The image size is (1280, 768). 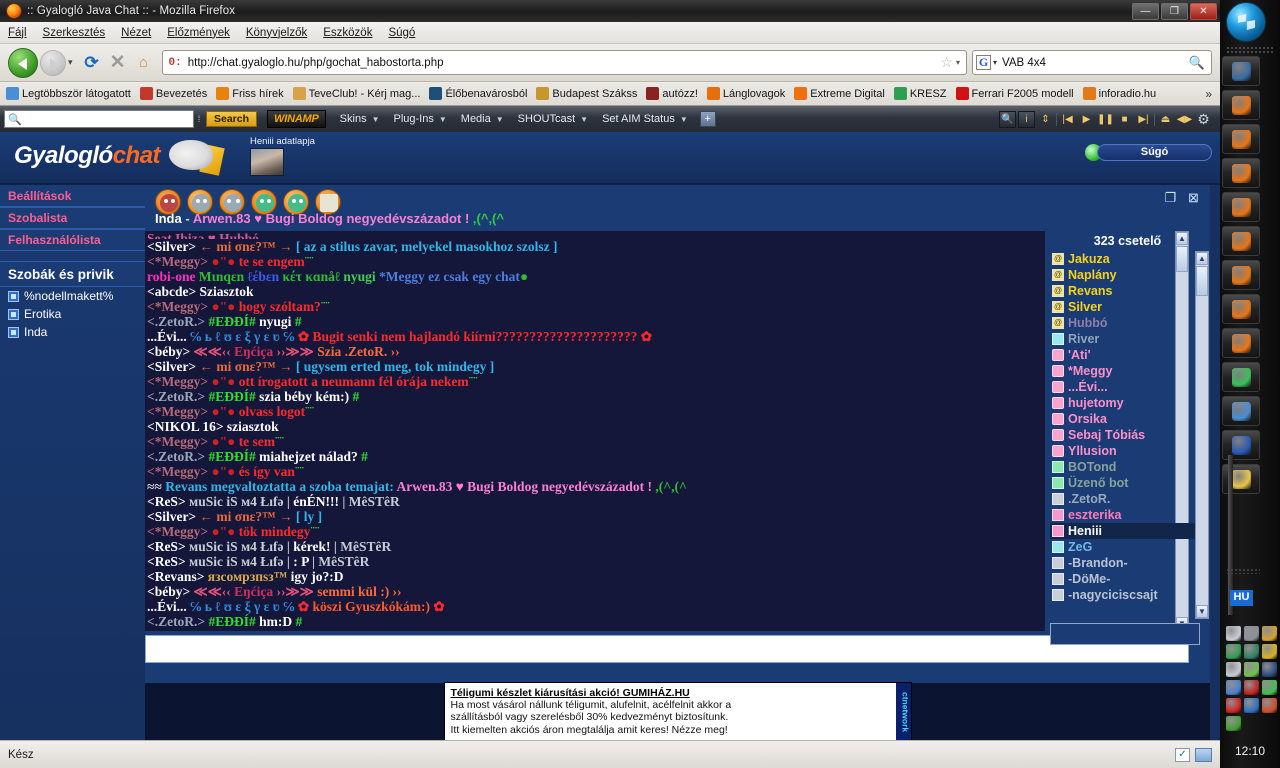 I want to click on winamp-search-button: Search, so click(x=232, y=119).